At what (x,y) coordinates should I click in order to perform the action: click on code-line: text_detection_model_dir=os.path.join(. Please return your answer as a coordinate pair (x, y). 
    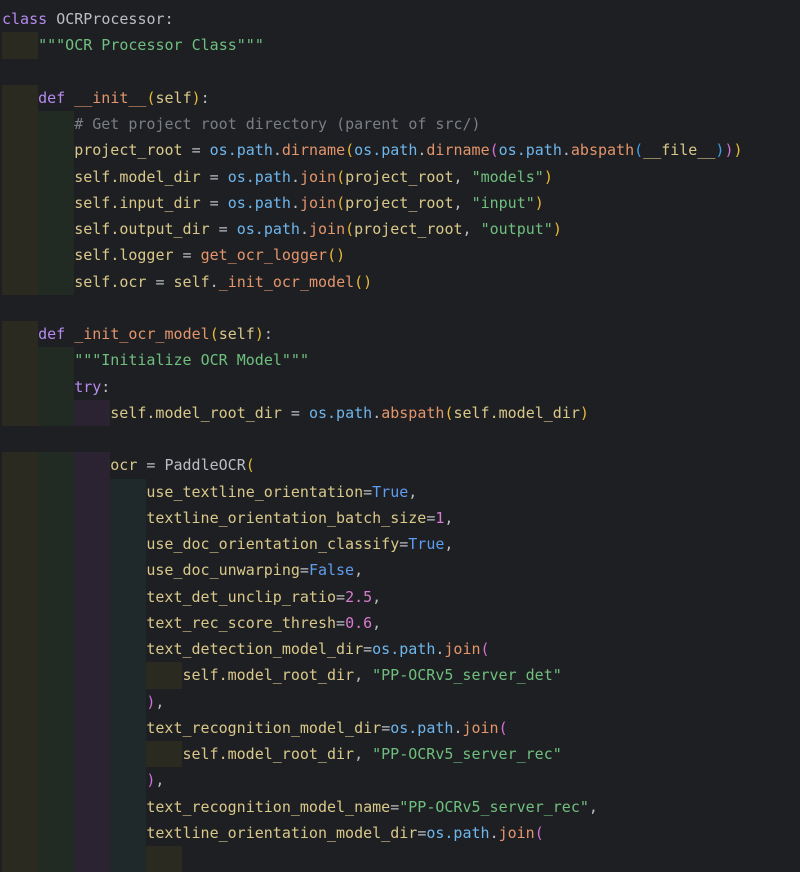
    Looking at the image, I should click on (401, 649).